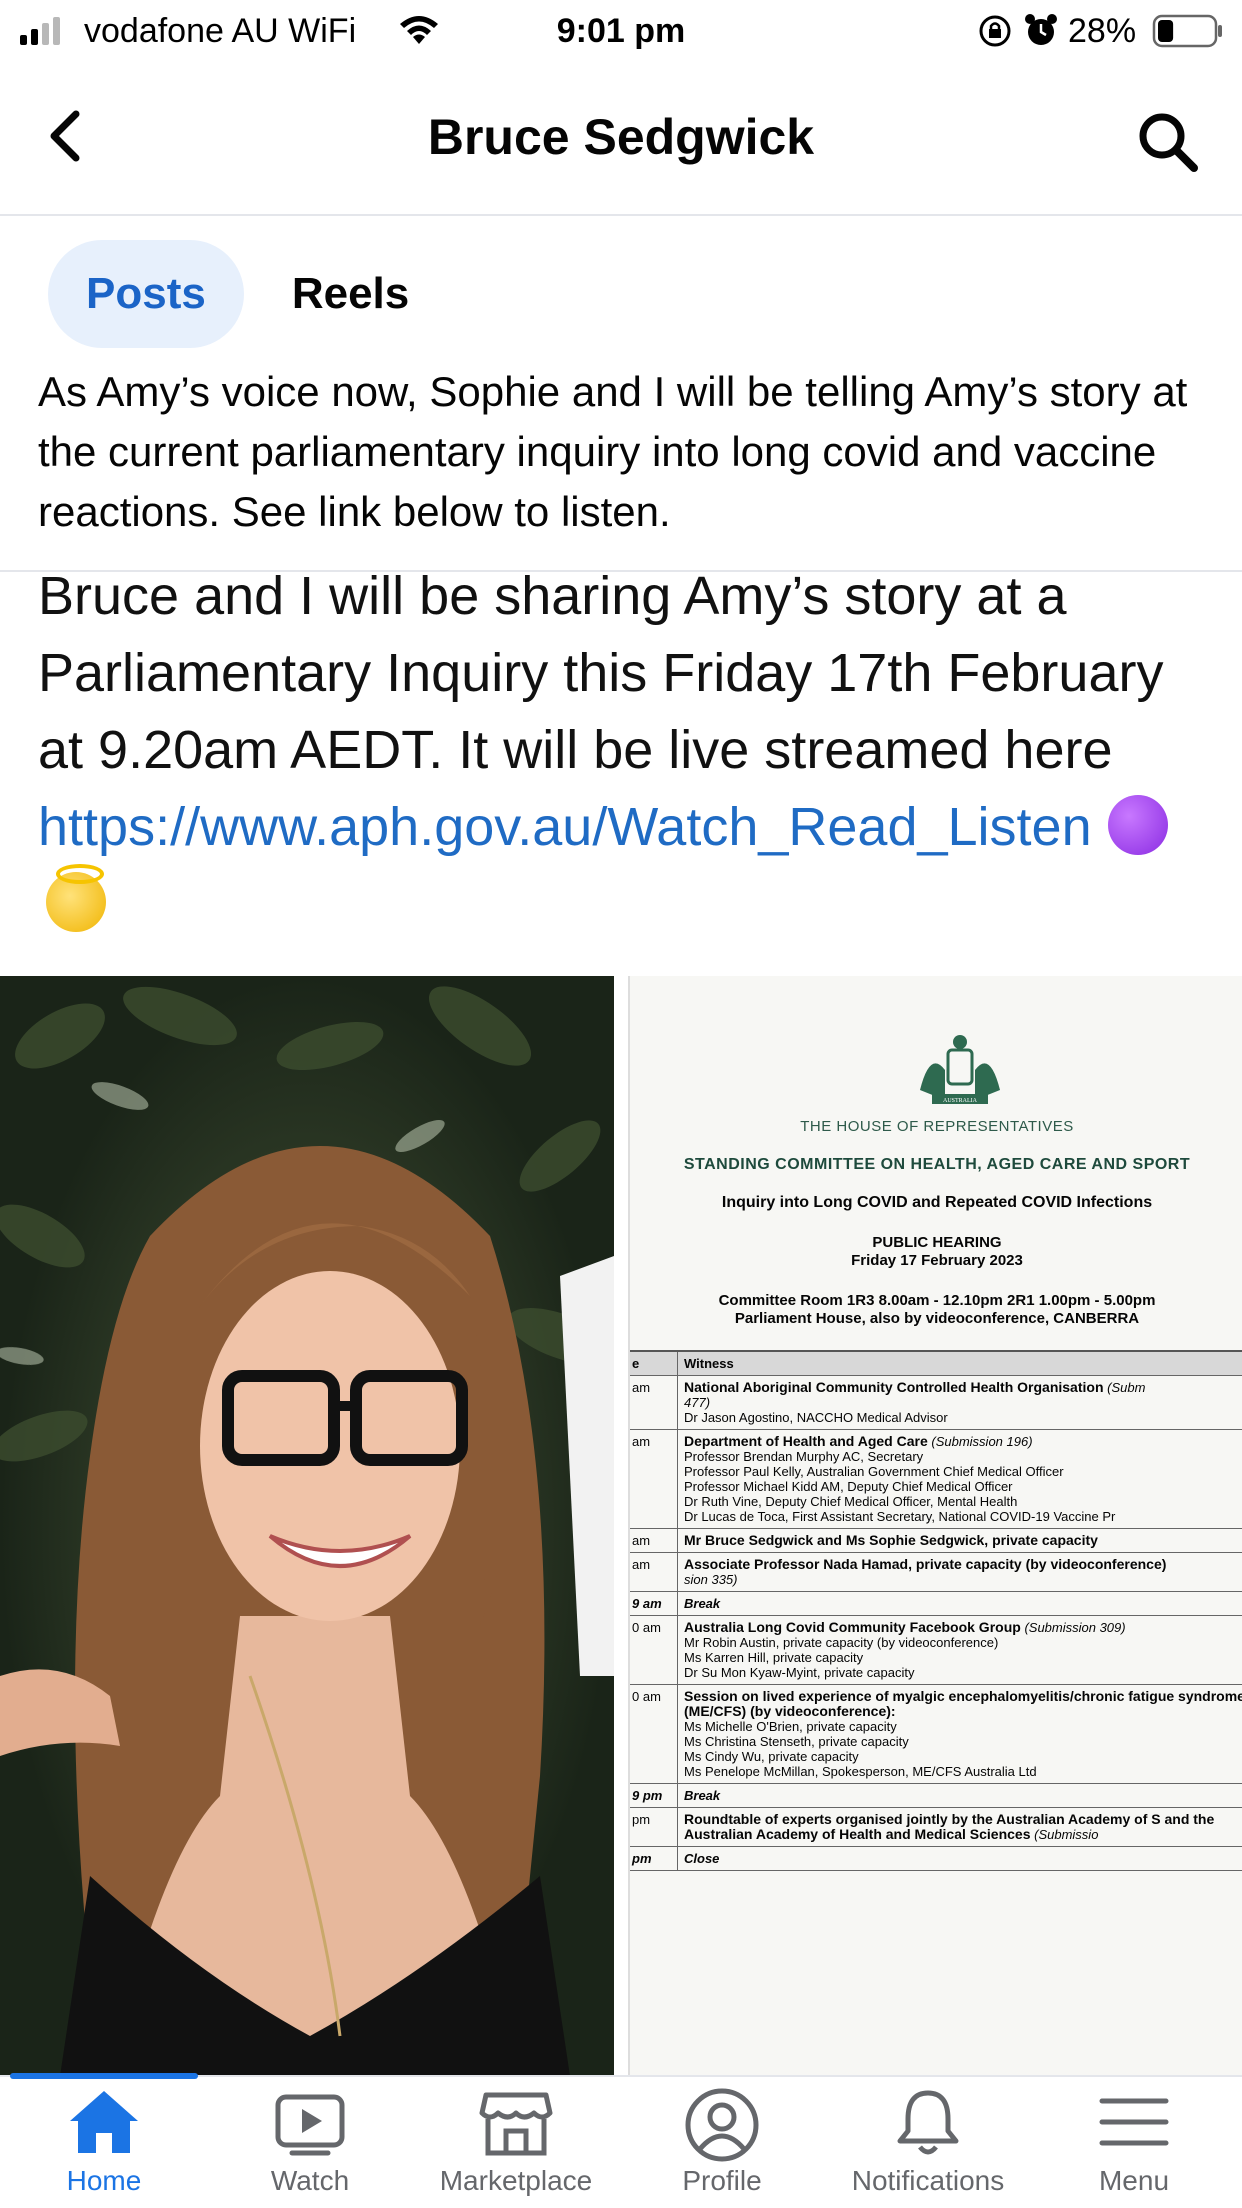 Image resolution: width=1242 pixels, height=2208 pixels. I want to click on table-row: pm Close, so click(936, 1859).